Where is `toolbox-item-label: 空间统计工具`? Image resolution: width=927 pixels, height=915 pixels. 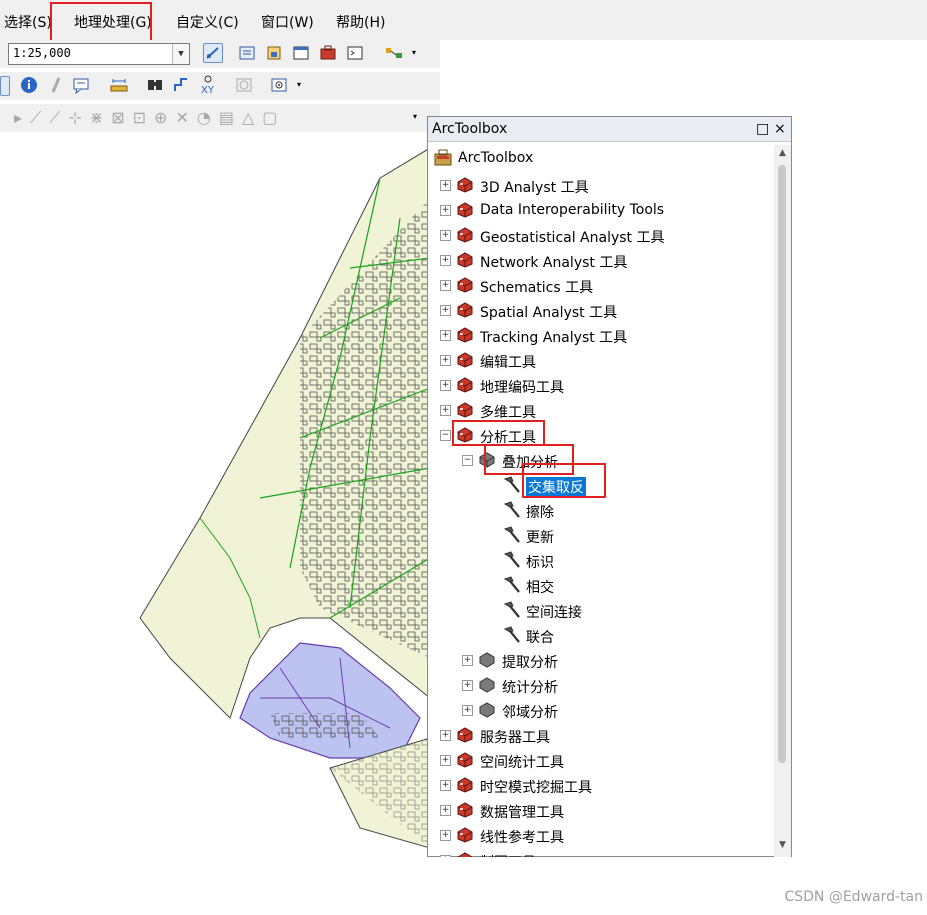 toolbox-item-label: 空间统计工具 is located at coordinates (522, 763).